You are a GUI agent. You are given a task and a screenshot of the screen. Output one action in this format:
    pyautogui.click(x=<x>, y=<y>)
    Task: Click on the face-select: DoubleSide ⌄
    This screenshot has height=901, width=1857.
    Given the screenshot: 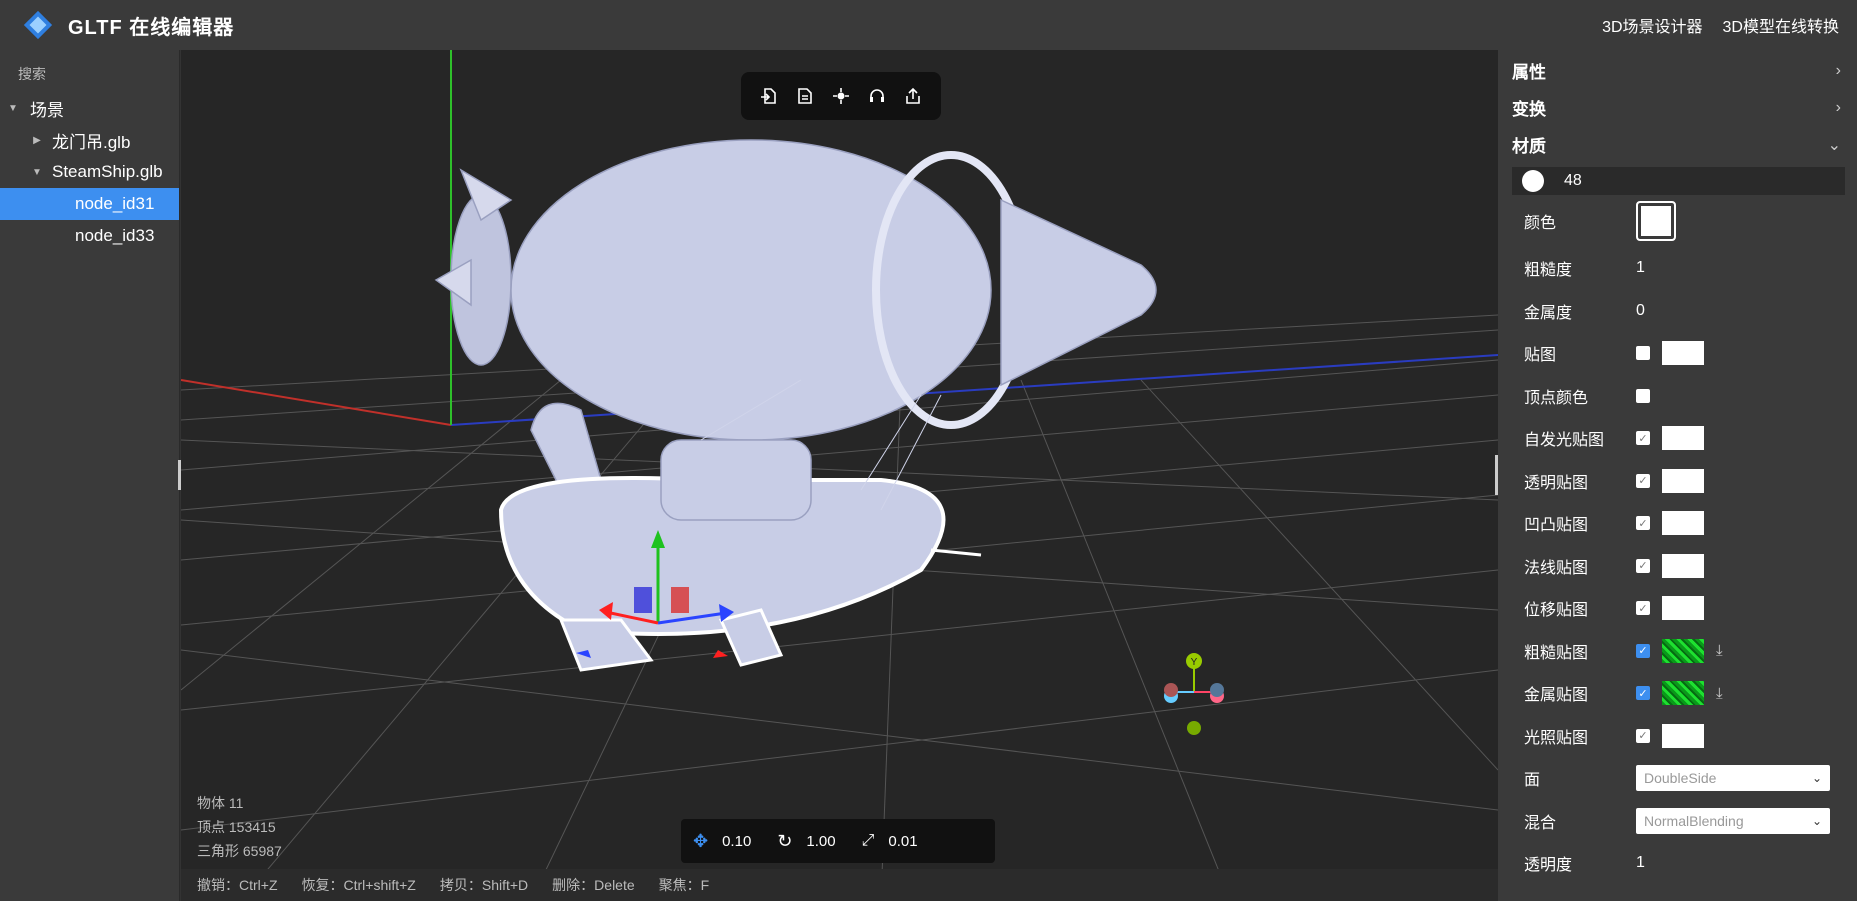 What is the action you would take?
    pyautogui.click(x=1733, y=778)
    